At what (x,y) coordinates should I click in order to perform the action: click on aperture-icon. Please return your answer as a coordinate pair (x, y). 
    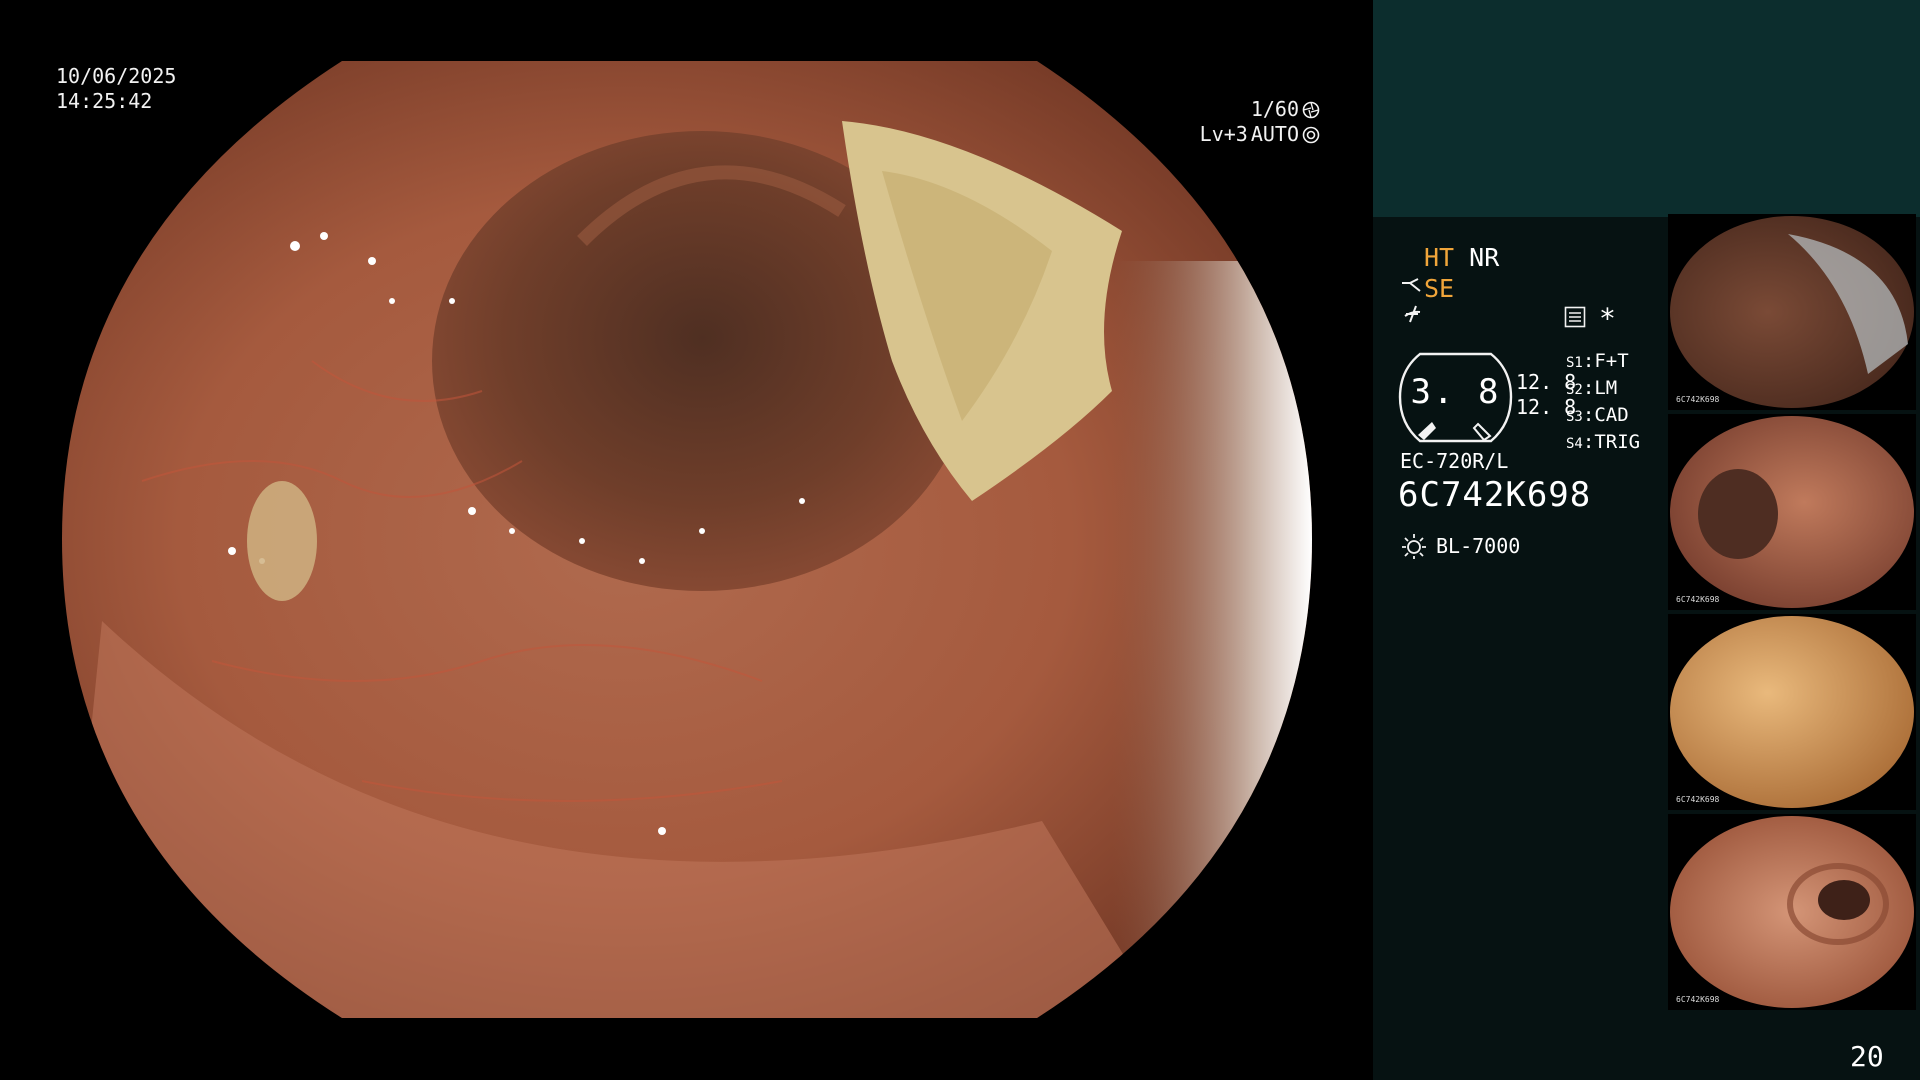
    Looking at the image, I should click on (1311, 109).